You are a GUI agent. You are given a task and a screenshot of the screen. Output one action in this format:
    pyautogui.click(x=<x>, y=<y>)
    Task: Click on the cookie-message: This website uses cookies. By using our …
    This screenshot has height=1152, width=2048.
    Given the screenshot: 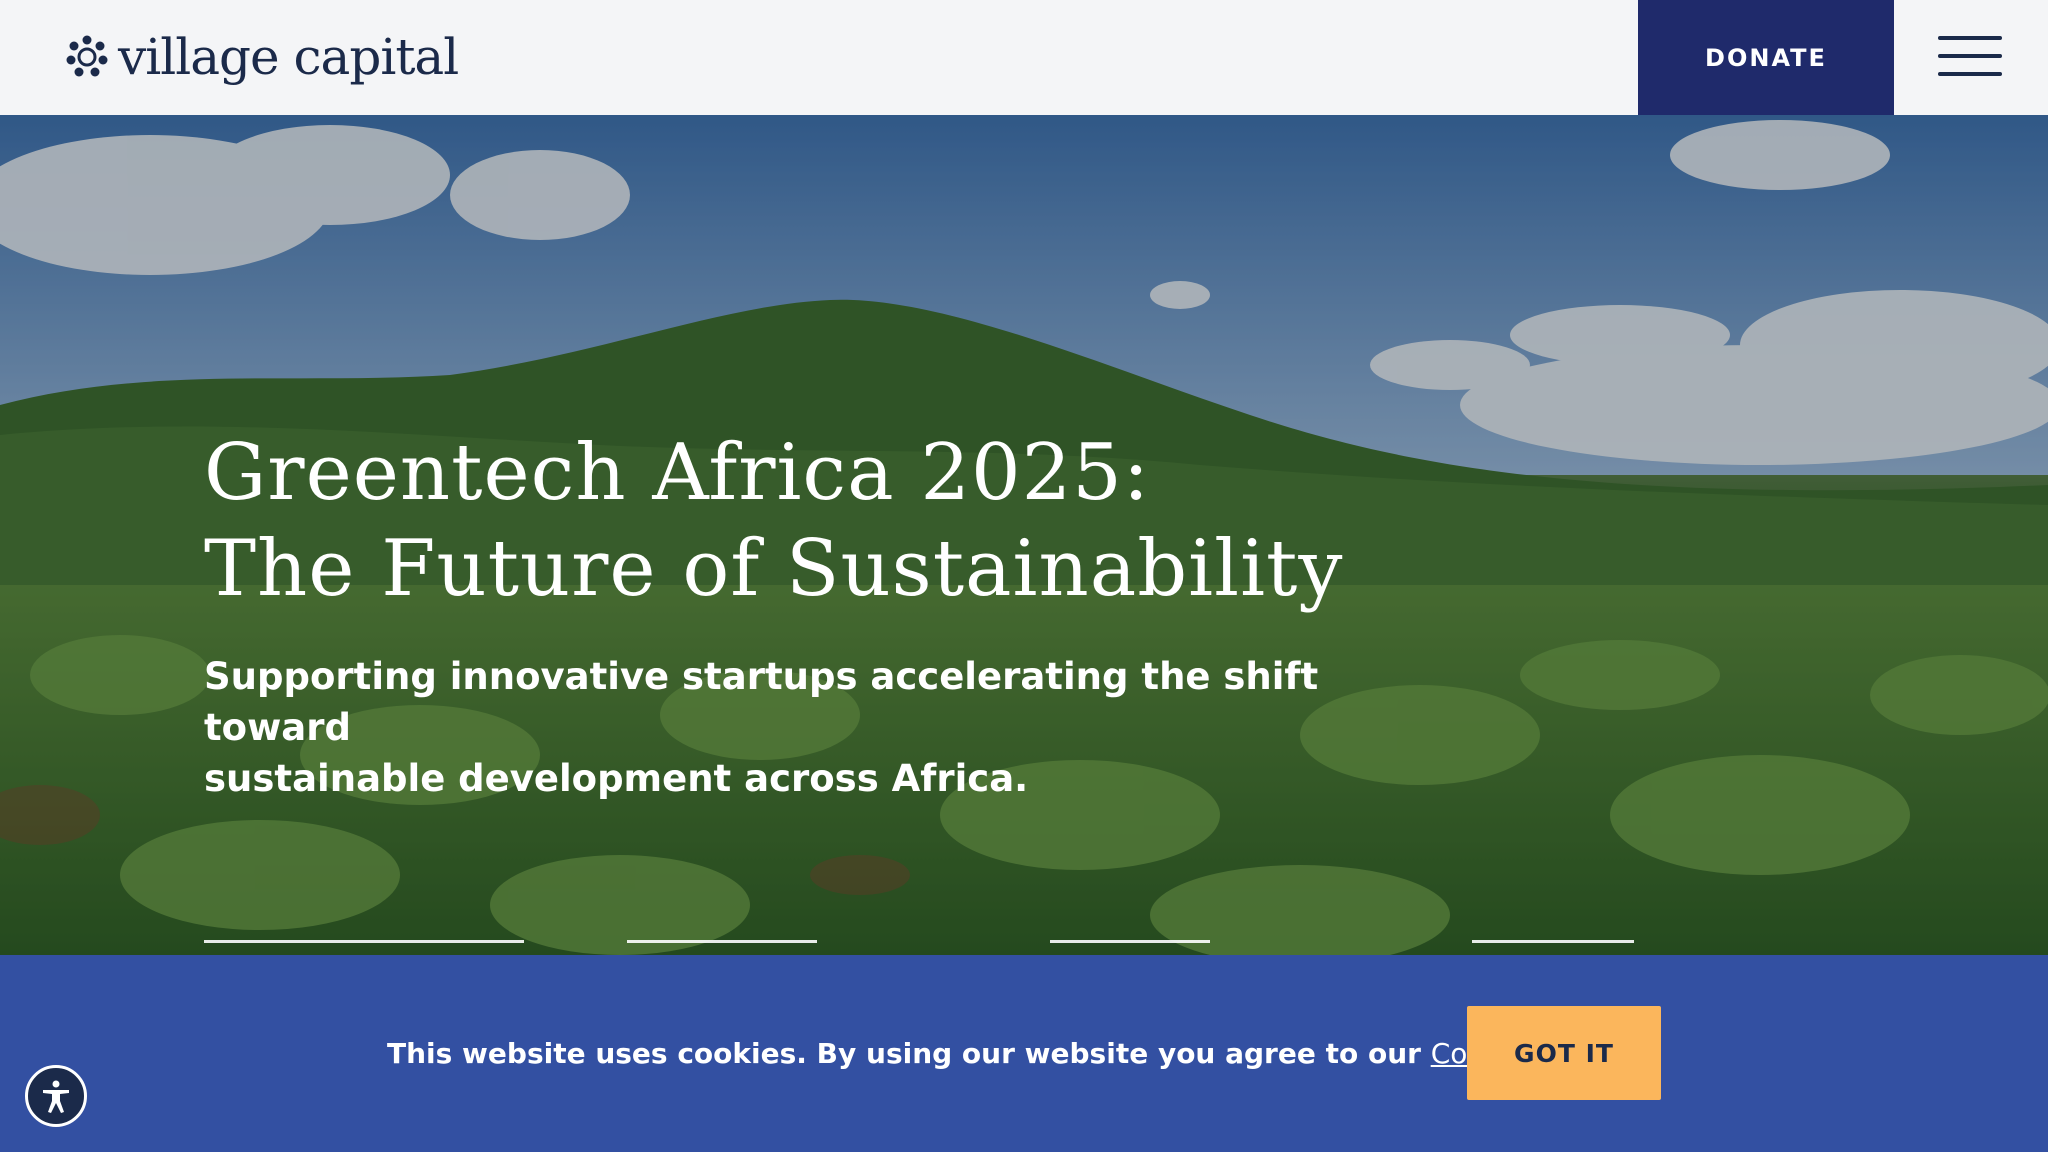 What is the action you would take?
    pyautogui.click(x=904, y=1053)
    